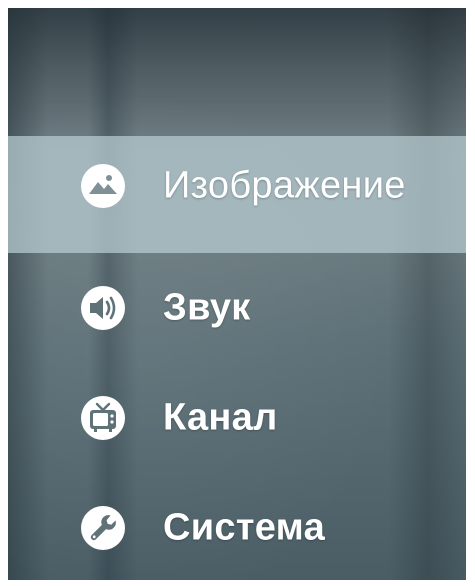  Describe the element at coordinates (103, 308) in the screenshot. I see `speaker-icon` at that location.